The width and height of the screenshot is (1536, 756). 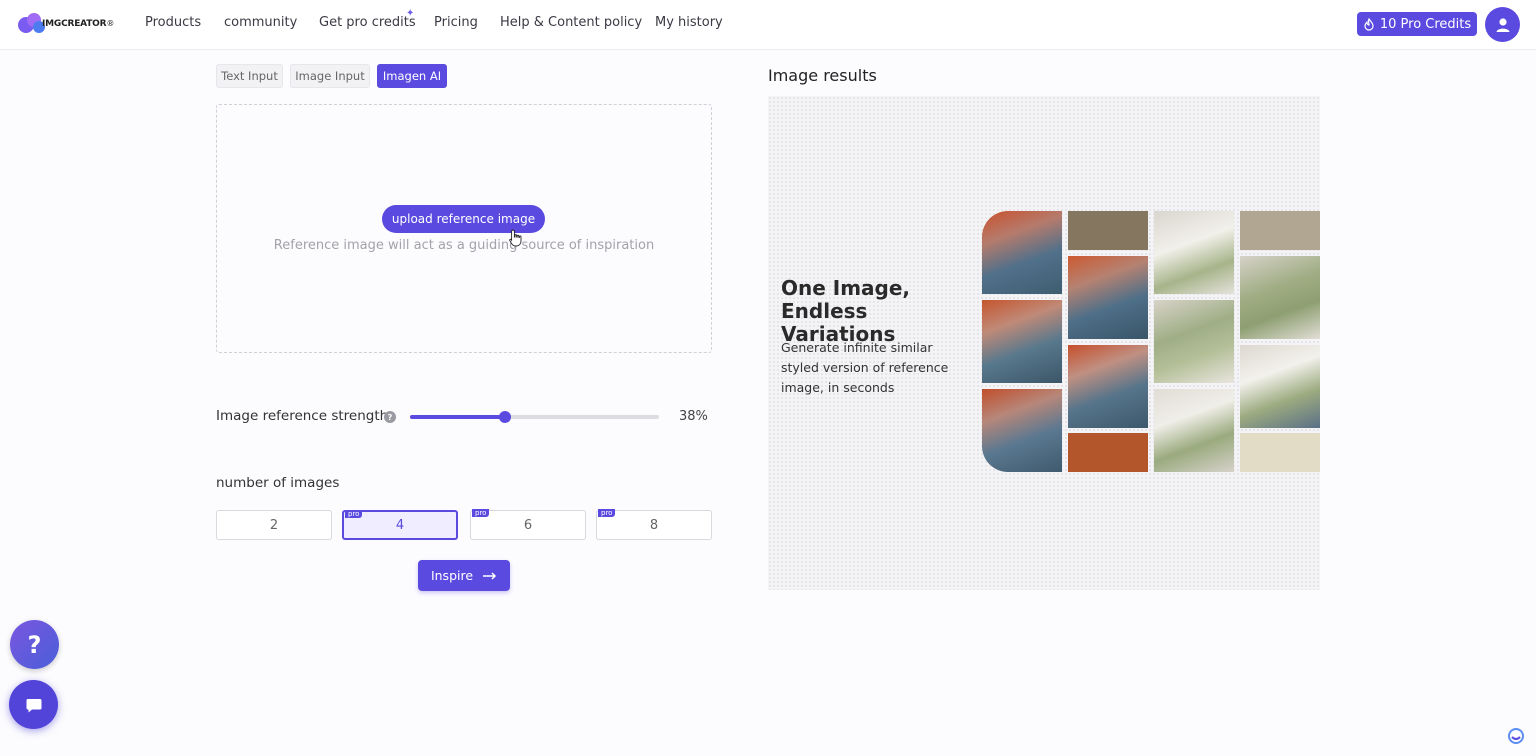 What do you see at coordinates (452, 575) in the screenshot?
I see `inspire-label: Inspire` at bounding box center [452, 575].